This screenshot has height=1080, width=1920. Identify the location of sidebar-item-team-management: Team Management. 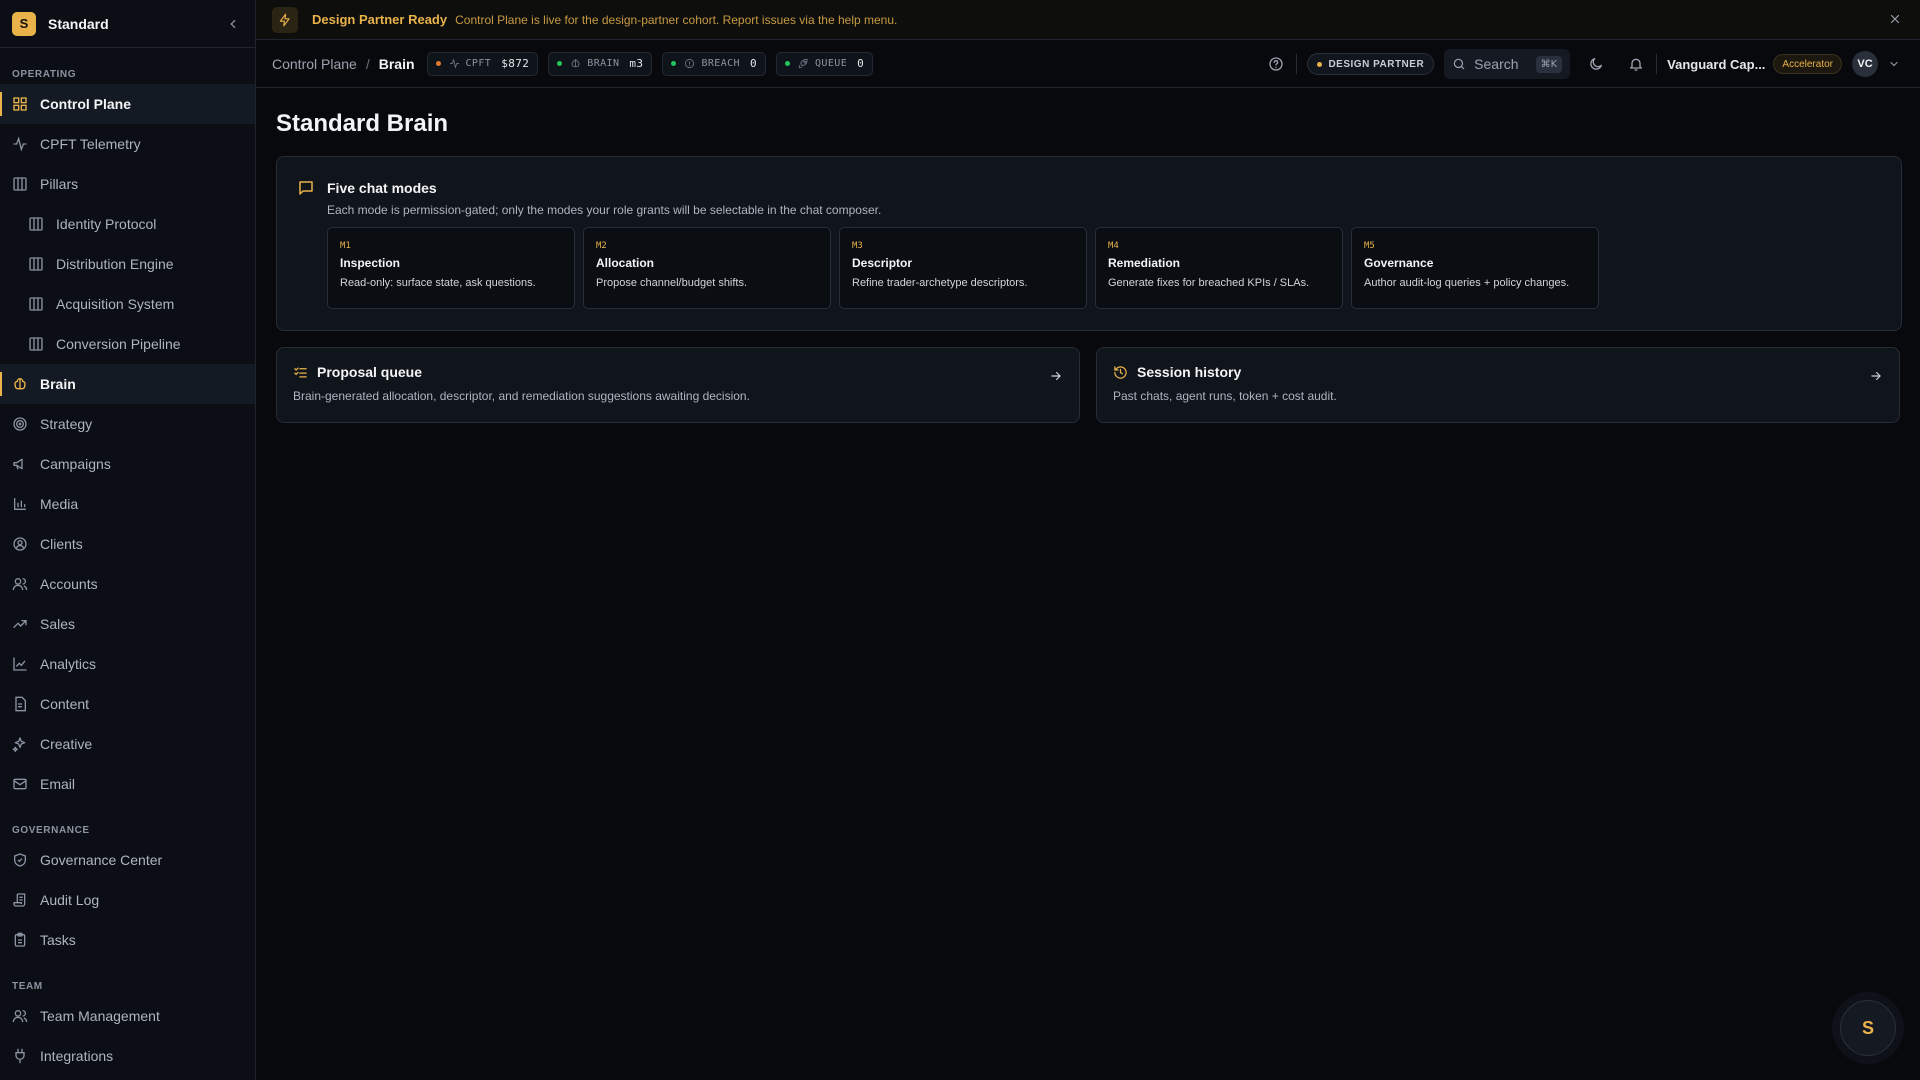
(127, 1016).